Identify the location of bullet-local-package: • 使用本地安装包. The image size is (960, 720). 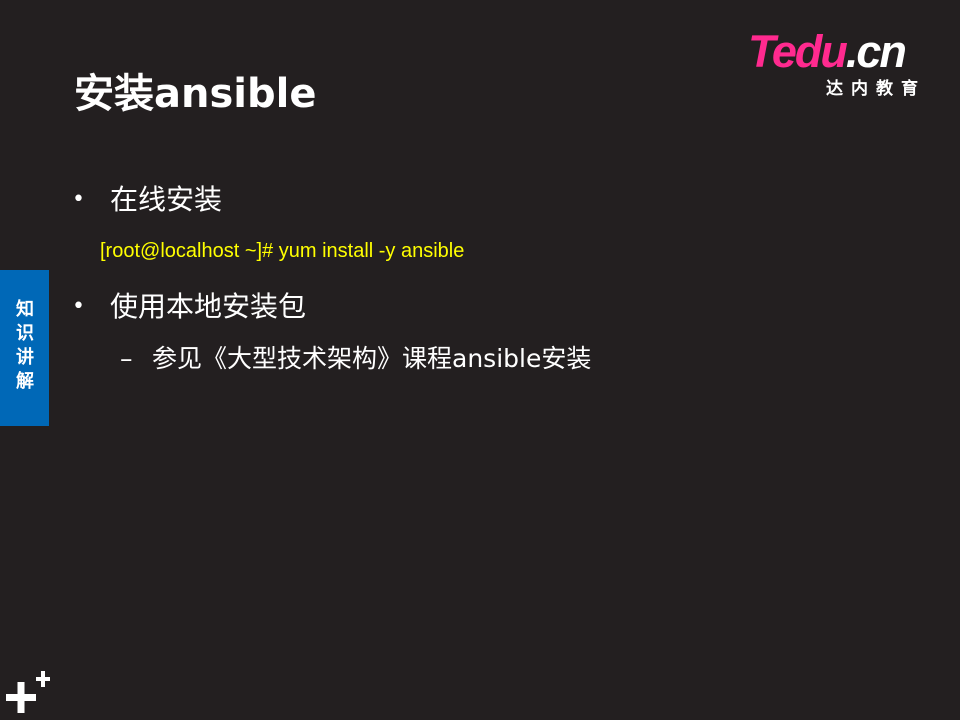
(189, 307).